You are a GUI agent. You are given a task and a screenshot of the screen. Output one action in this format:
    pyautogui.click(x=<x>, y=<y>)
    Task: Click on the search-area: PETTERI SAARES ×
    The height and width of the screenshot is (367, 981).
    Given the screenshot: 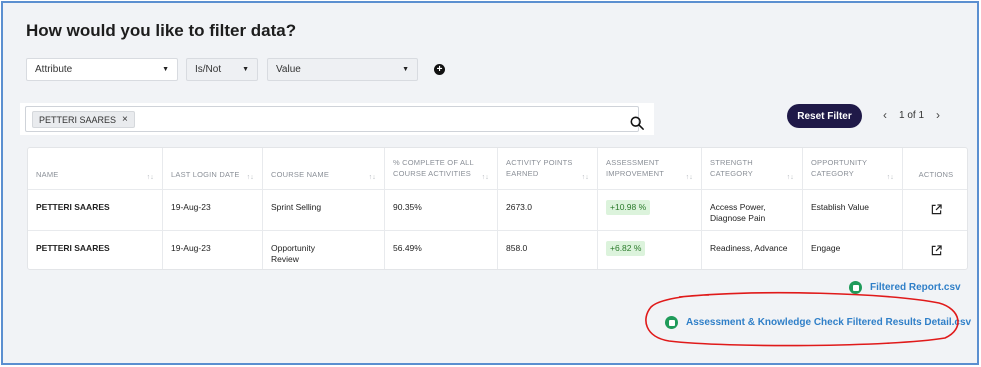 What is the action you would take?
    pyautogui.click(x=337, y=119)
    